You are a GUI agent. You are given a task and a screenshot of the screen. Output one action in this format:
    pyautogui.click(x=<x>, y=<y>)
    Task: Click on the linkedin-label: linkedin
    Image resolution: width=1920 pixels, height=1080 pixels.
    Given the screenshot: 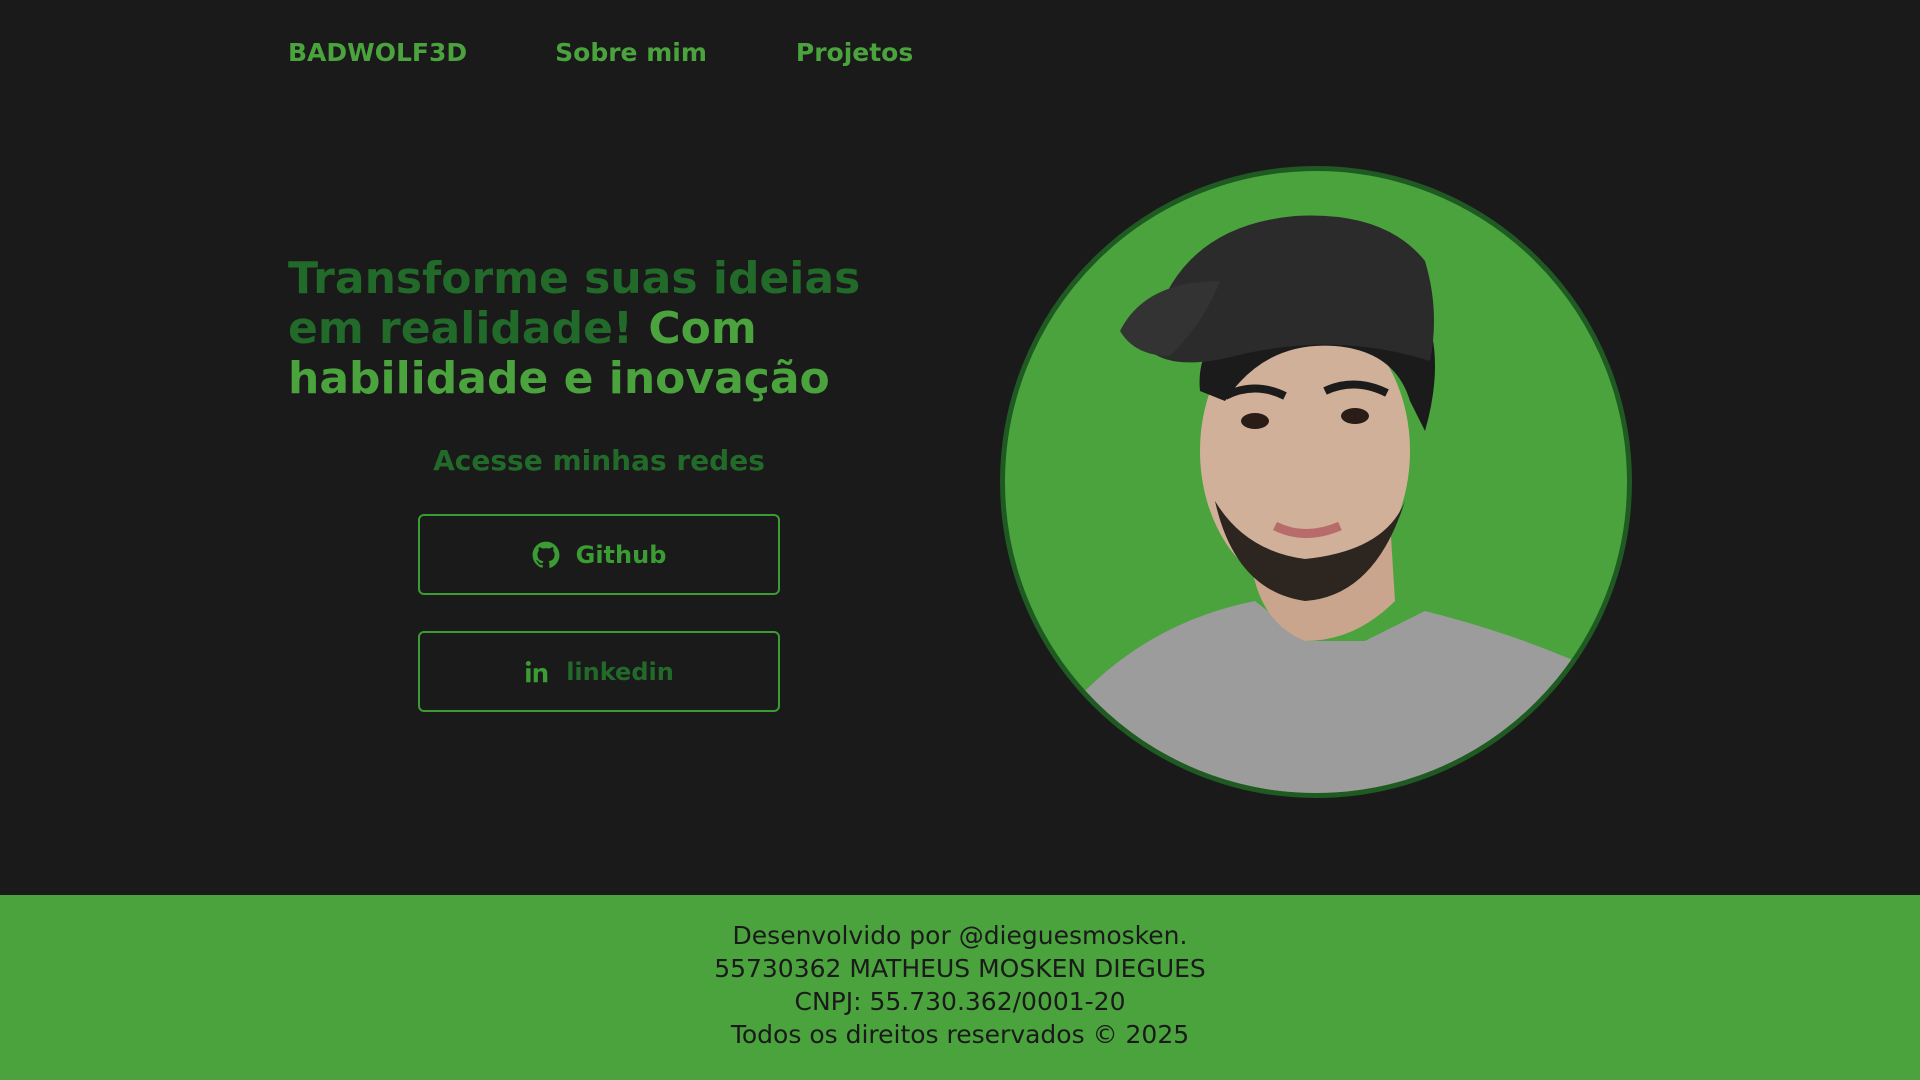 What is the action you would take?
    pyautogui.click(x=620, y=671)
    